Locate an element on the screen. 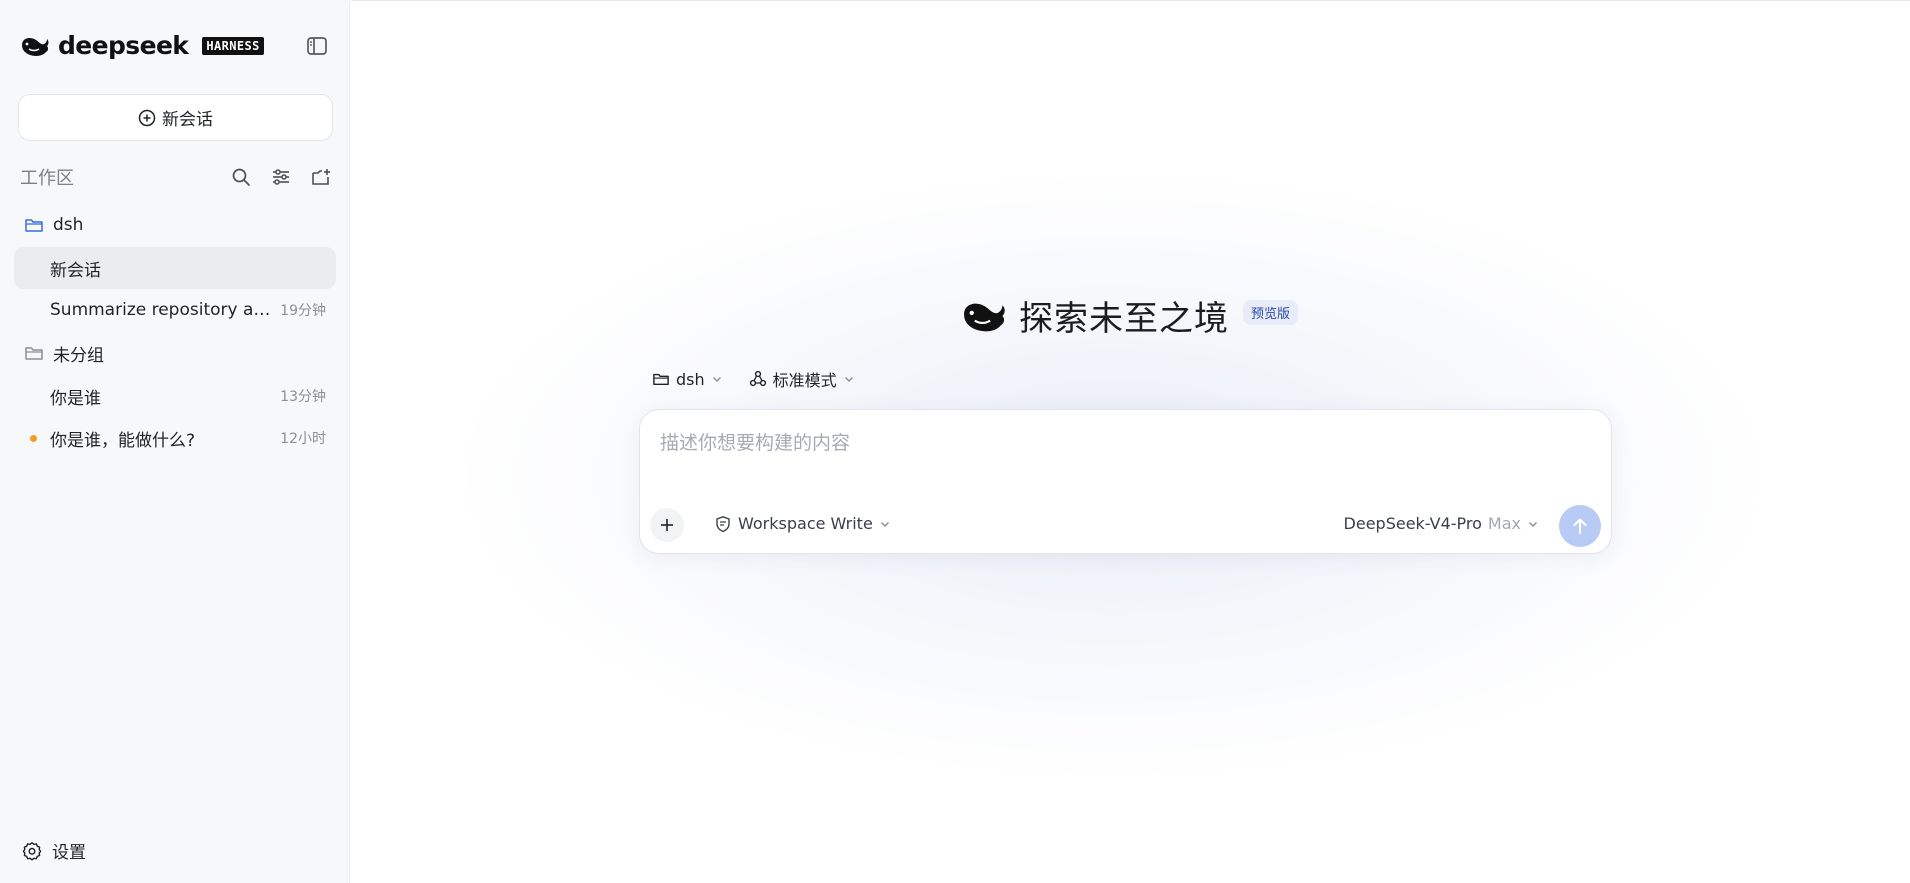 The image size is (1910, 883). folder-label: dsh is located at coordinates (68, 225).